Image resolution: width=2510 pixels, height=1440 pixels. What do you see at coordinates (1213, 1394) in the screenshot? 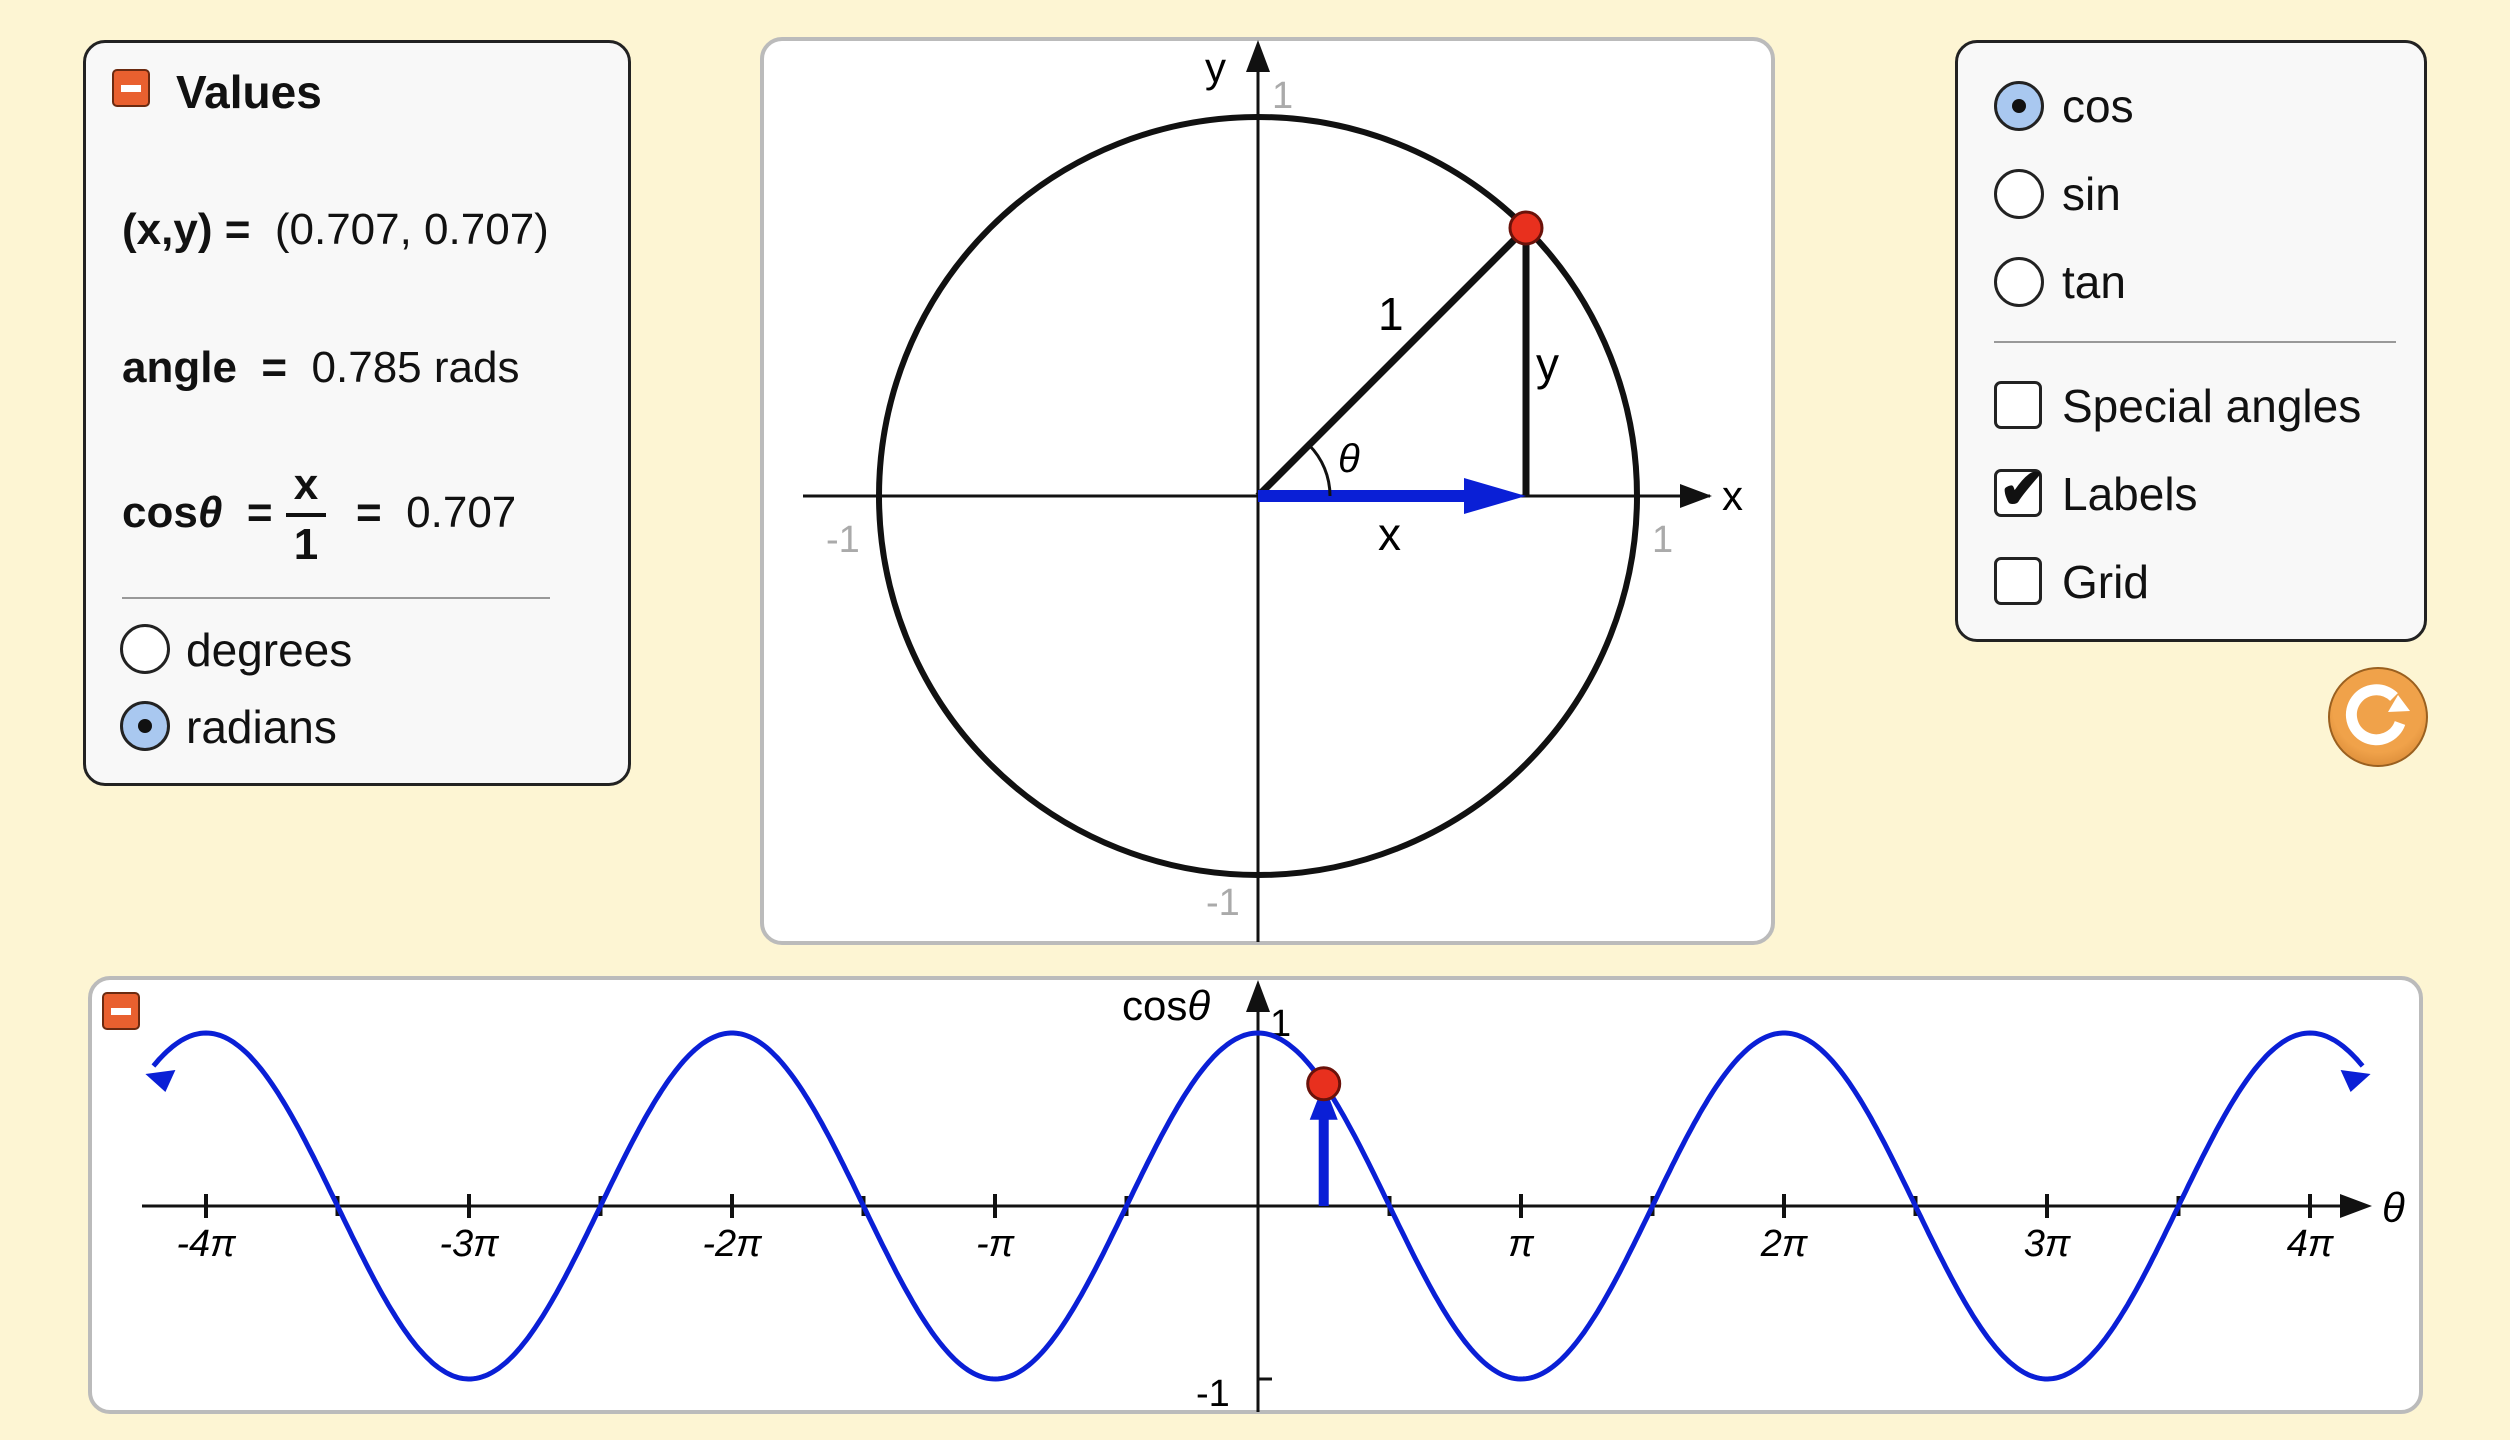
I see `y-tick-neg1: -1` at bounding box center [1213, 1394].